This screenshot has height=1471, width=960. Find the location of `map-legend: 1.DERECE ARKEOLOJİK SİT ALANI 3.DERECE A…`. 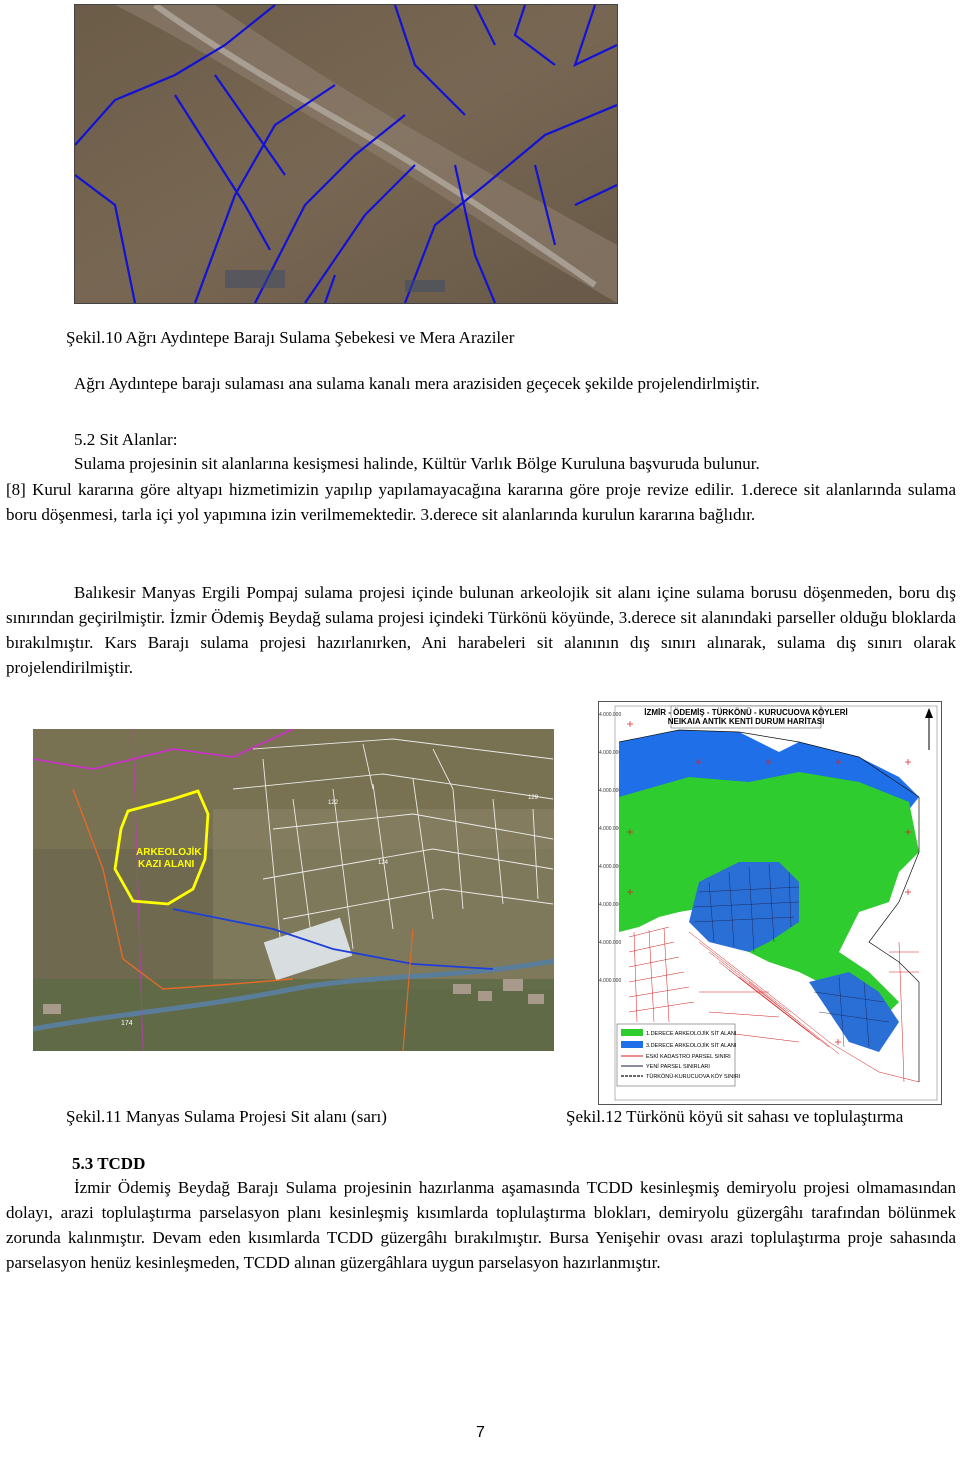

map-legend: 1.DERECE ARKEOLOJİK SİT ALANI 3.DERECE A… is located at coordinates (678, 1055).